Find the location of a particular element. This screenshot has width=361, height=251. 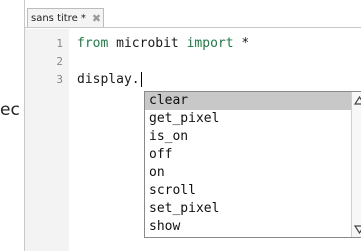

keyword-import: import is located at coordinates (210, 43).